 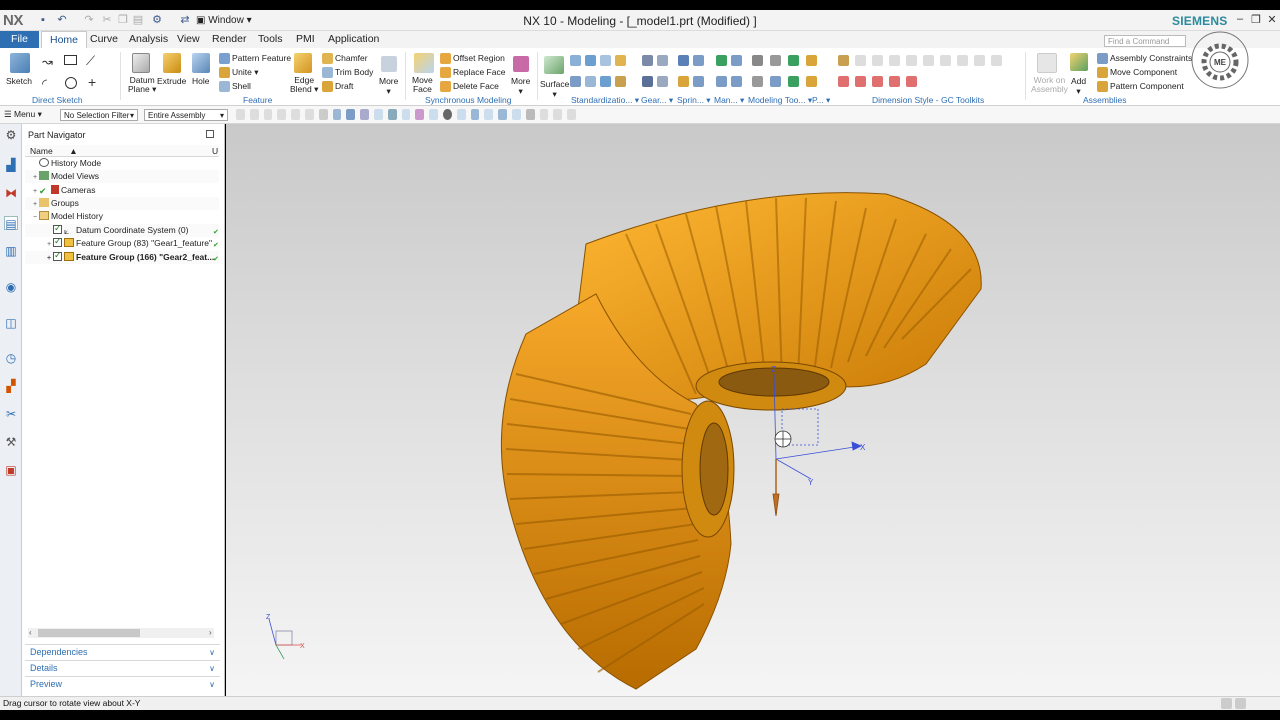 I want to click on draft-button: Draft, so click(x=344, y=86).